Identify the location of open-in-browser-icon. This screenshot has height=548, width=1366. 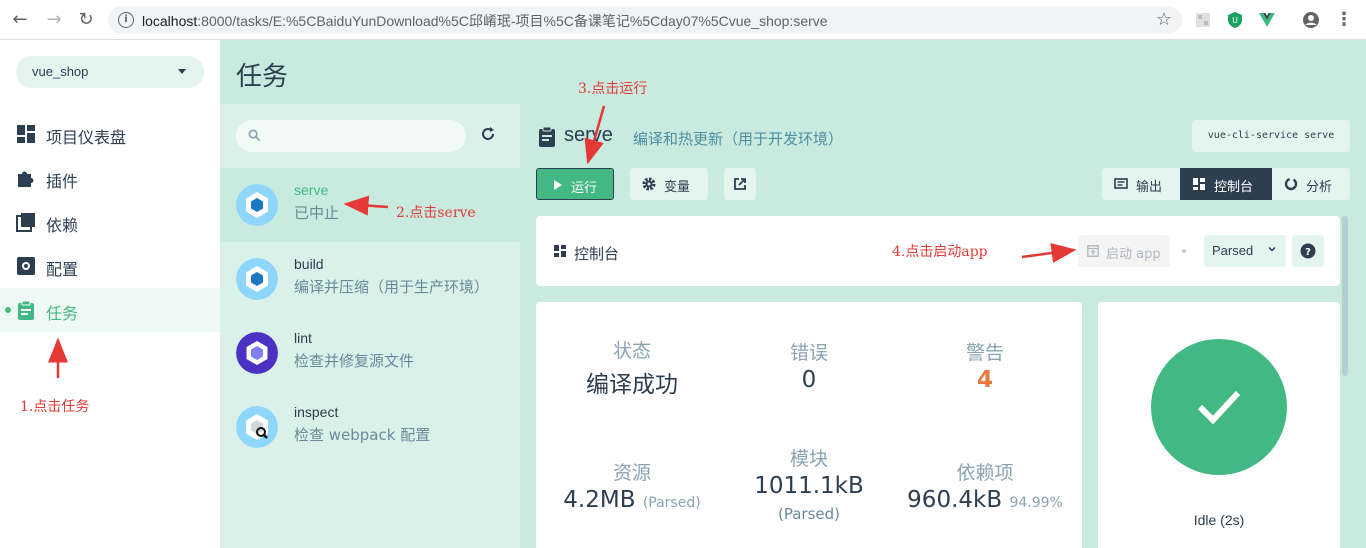
(1093, 251).